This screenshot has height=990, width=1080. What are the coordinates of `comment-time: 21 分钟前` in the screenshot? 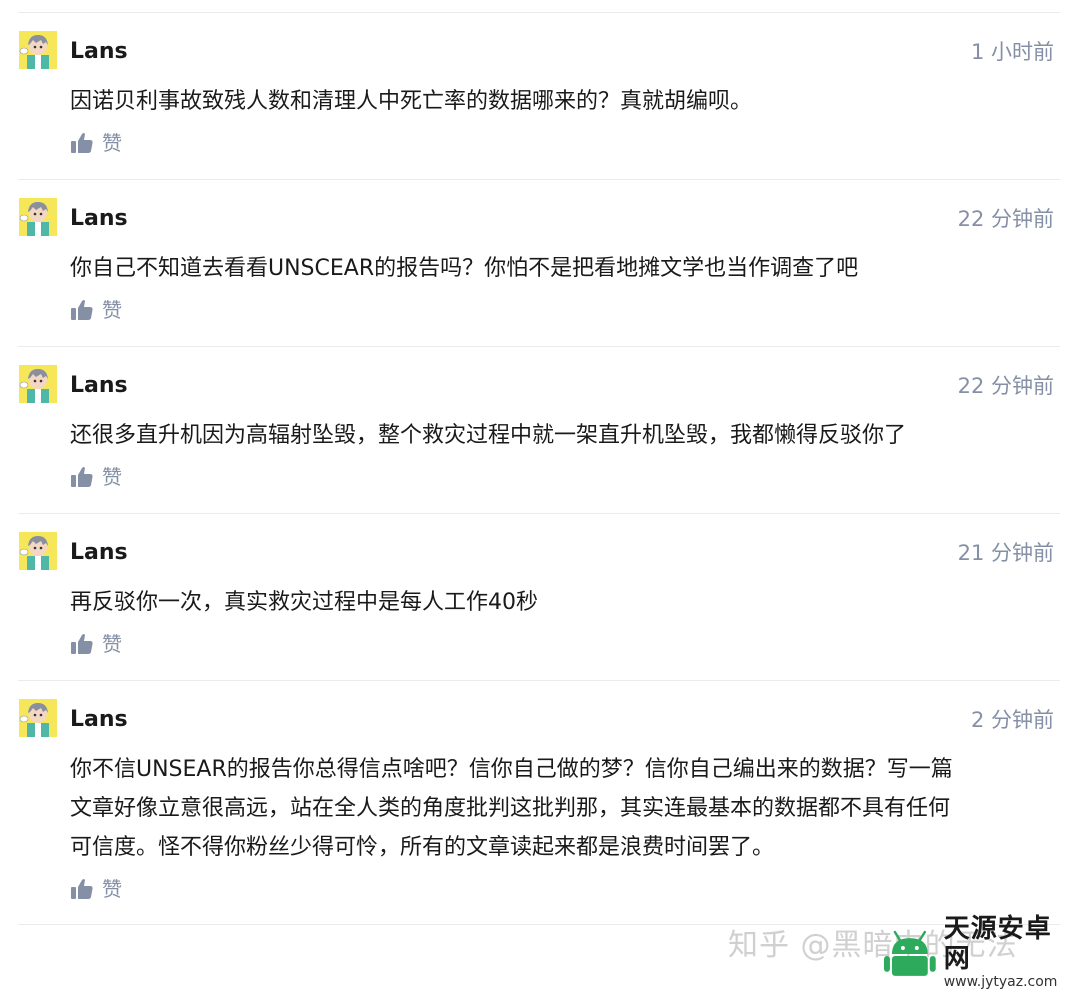 It's located at (1005, 553).